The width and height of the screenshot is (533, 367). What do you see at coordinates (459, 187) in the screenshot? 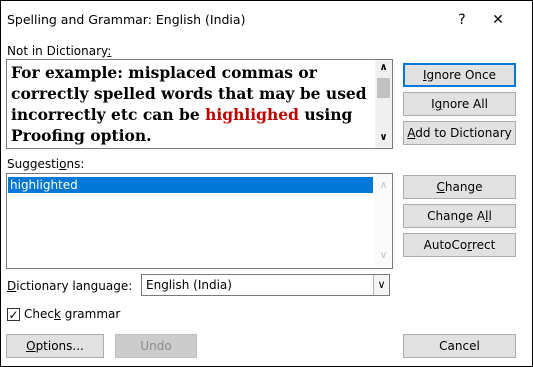
I see `change-button: Change` at bounding box center [459, 187].